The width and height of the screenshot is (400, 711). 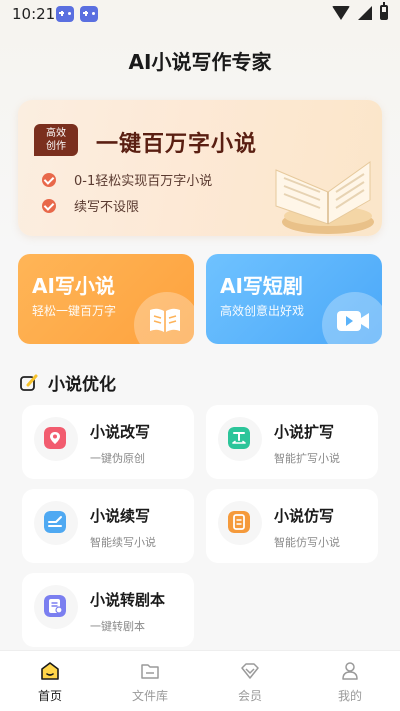 I want to click on tool-novel-imitate: 小说仿写 智能仿写小说, so click(x=292, y=526).